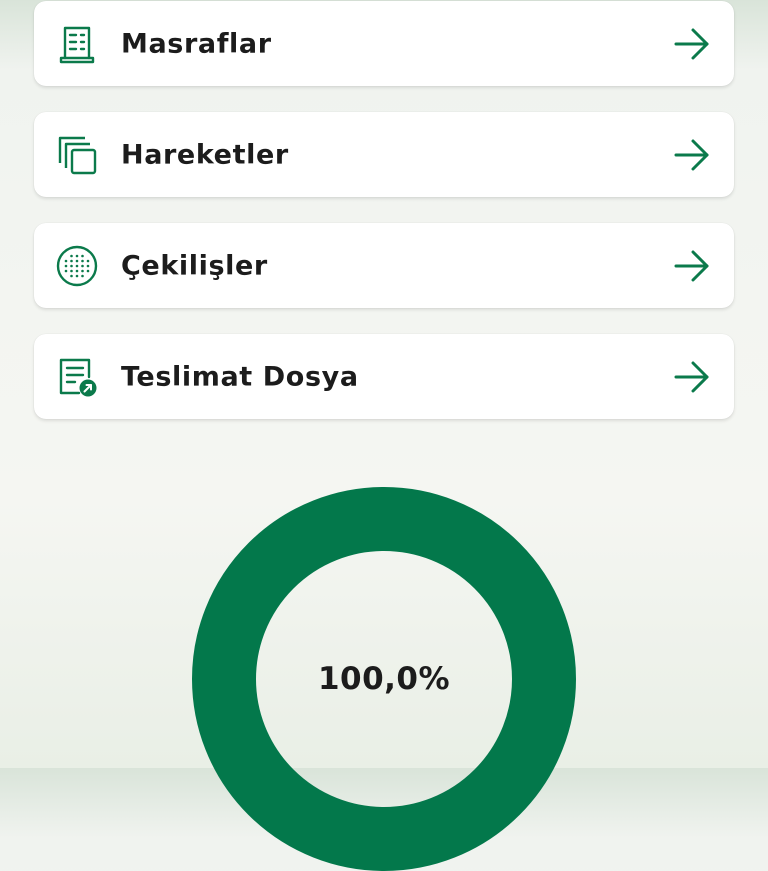 This screenshot has height=871, width=768. What do you see at coordinates (205, 154) in the screenshot?
I see `menu-item-label: Hareketler` at bounding box center [205, 154].